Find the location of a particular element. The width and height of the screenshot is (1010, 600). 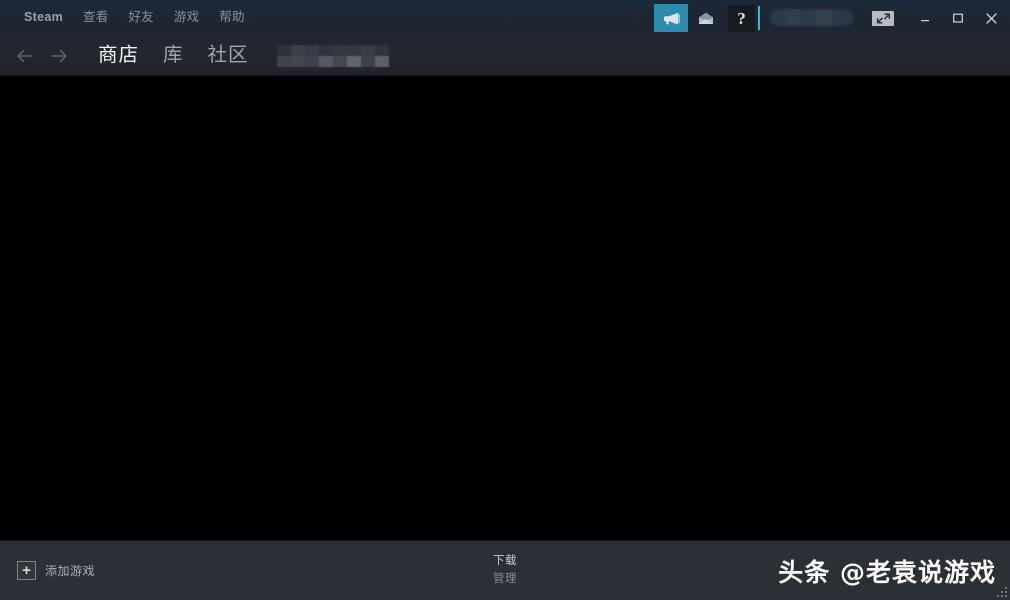

maximize-icon is located at coordinates (958, 18).